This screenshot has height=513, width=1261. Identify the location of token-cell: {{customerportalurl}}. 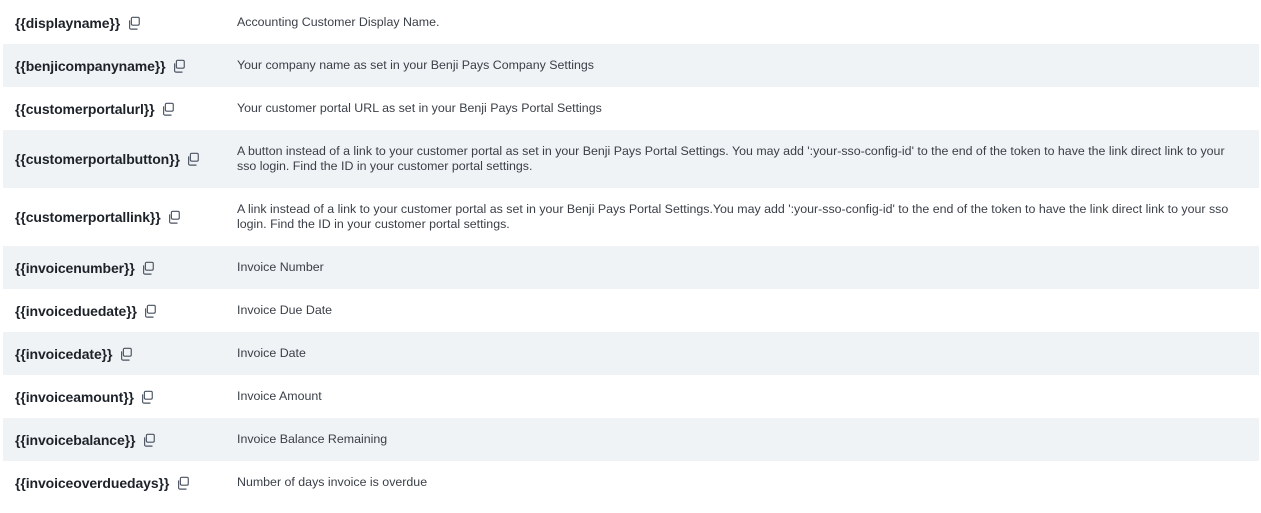
(126, 109).